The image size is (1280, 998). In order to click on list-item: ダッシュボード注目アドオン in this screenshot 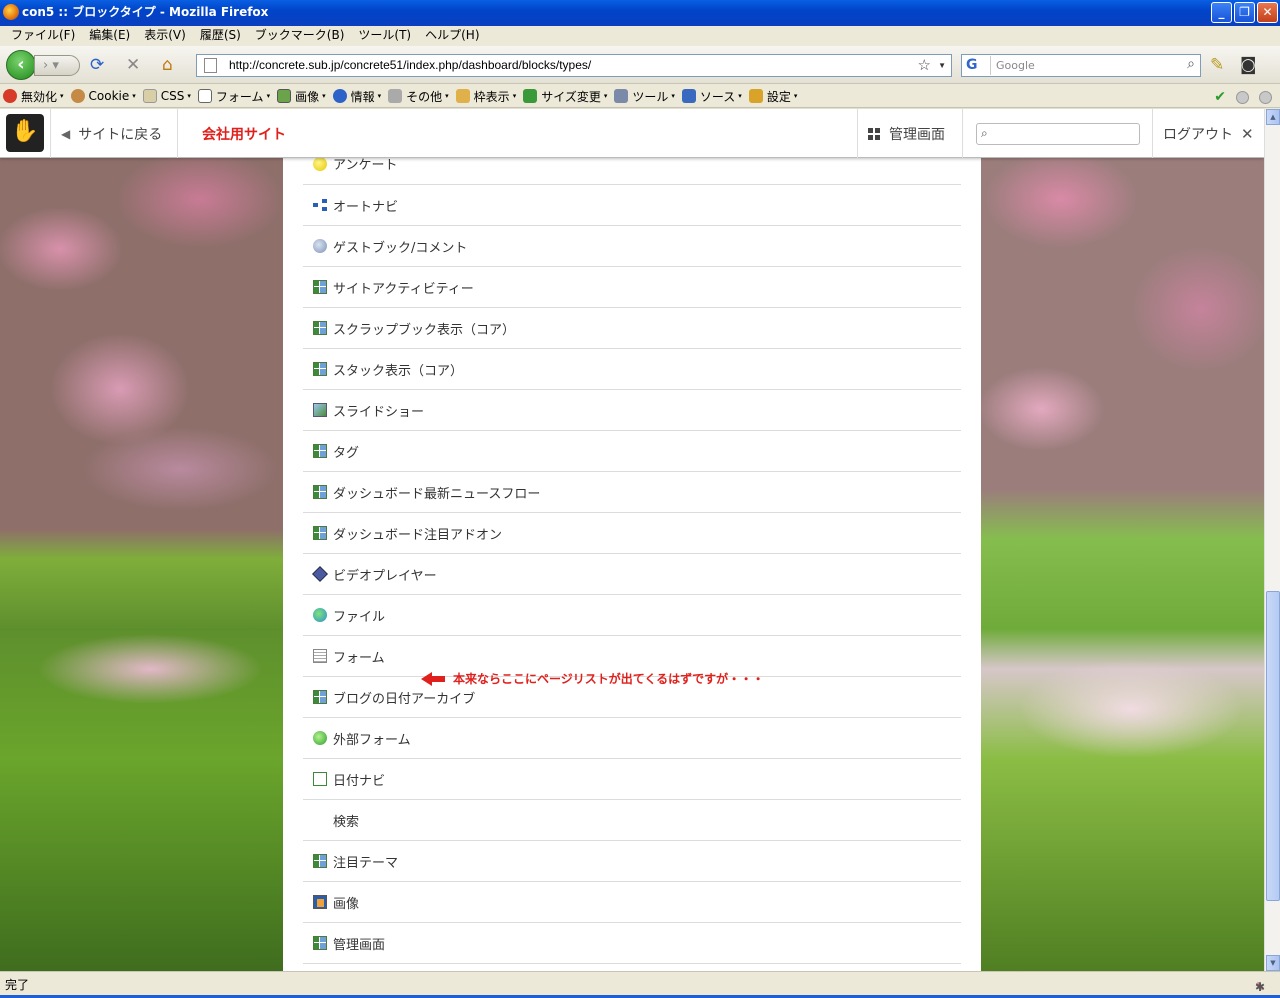, I will do `click(632, 533)`.